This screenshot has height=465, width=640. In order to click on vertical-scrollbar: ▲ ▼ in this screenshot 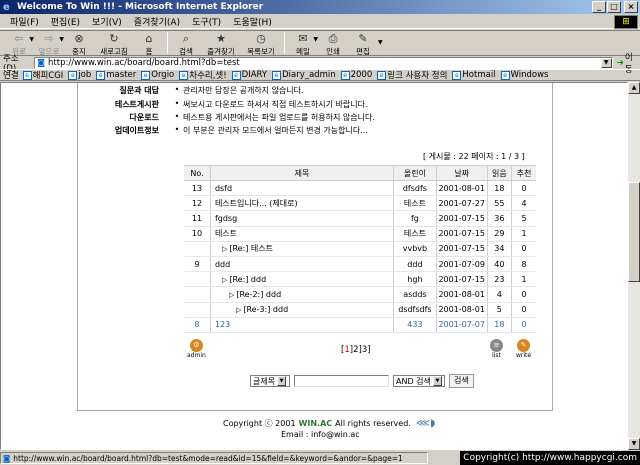, I will do `click(634, 266)`.